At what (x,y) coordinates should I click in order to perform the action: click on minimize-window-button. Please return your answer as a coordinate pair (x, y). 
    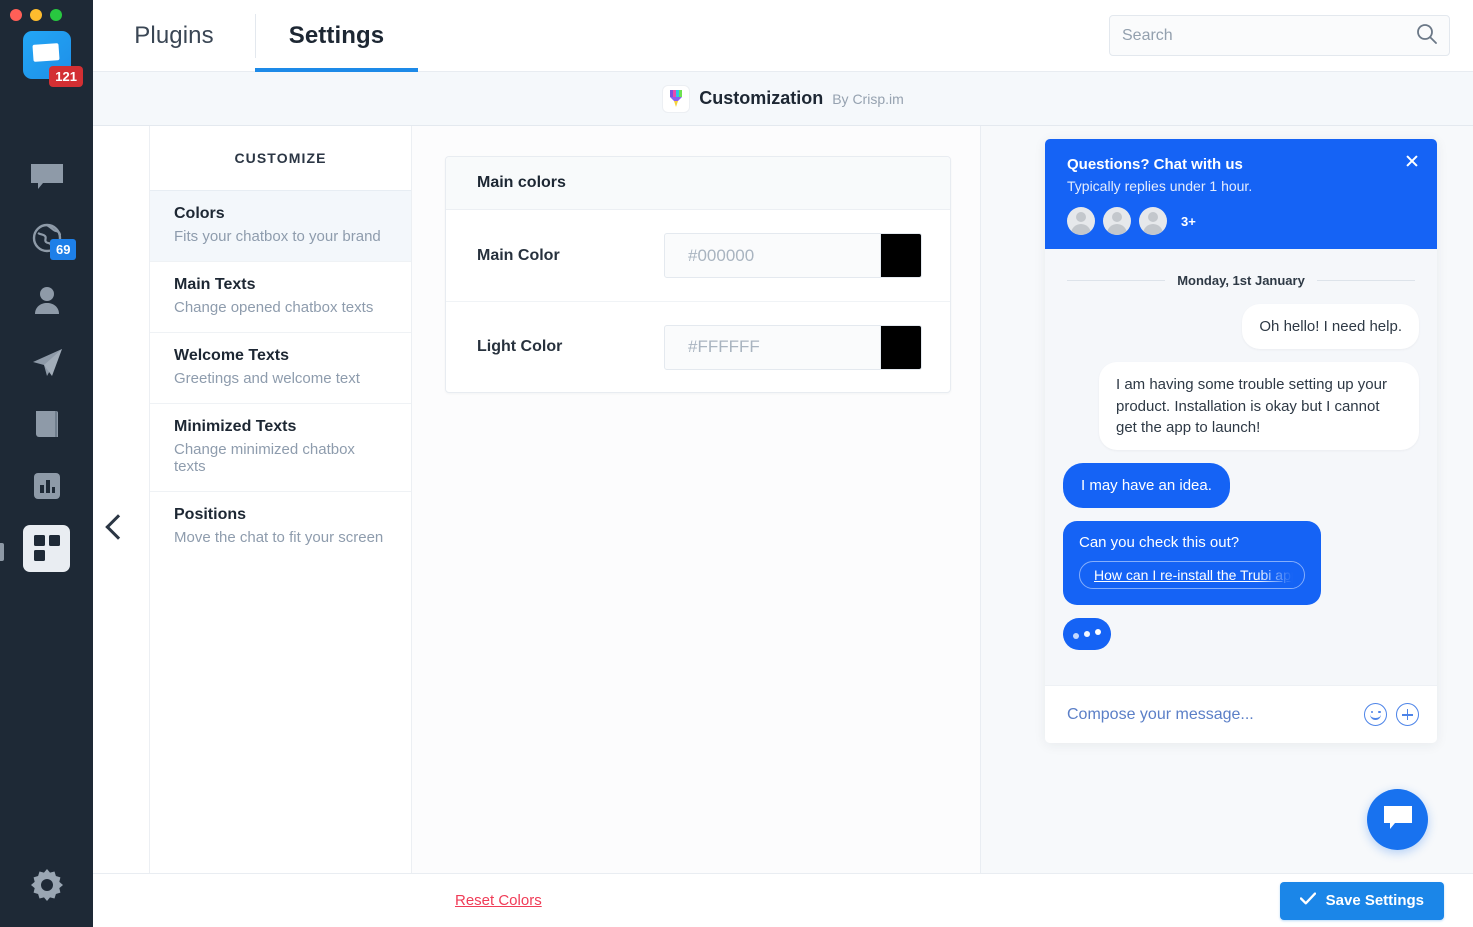
    Looking at the image, I should click on (36, 15).